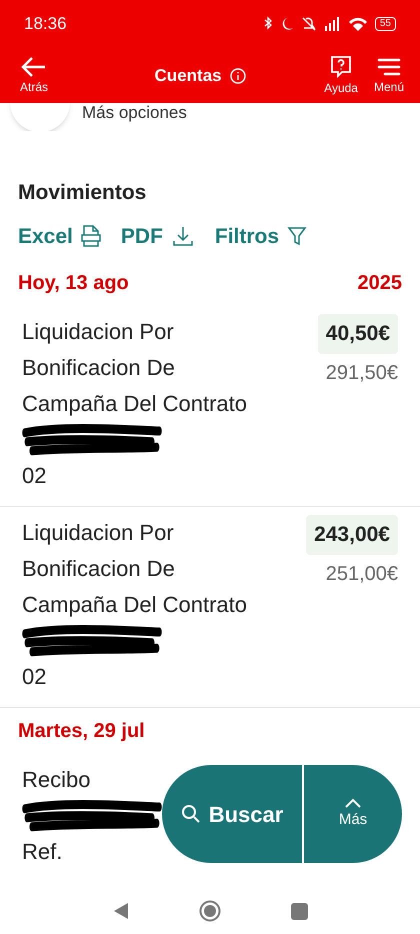 The height and width of the screenshot is (934, 420). Describe the element at coordinates (380, 283) in the screenshot. I see `year-label: 2025` at that location.